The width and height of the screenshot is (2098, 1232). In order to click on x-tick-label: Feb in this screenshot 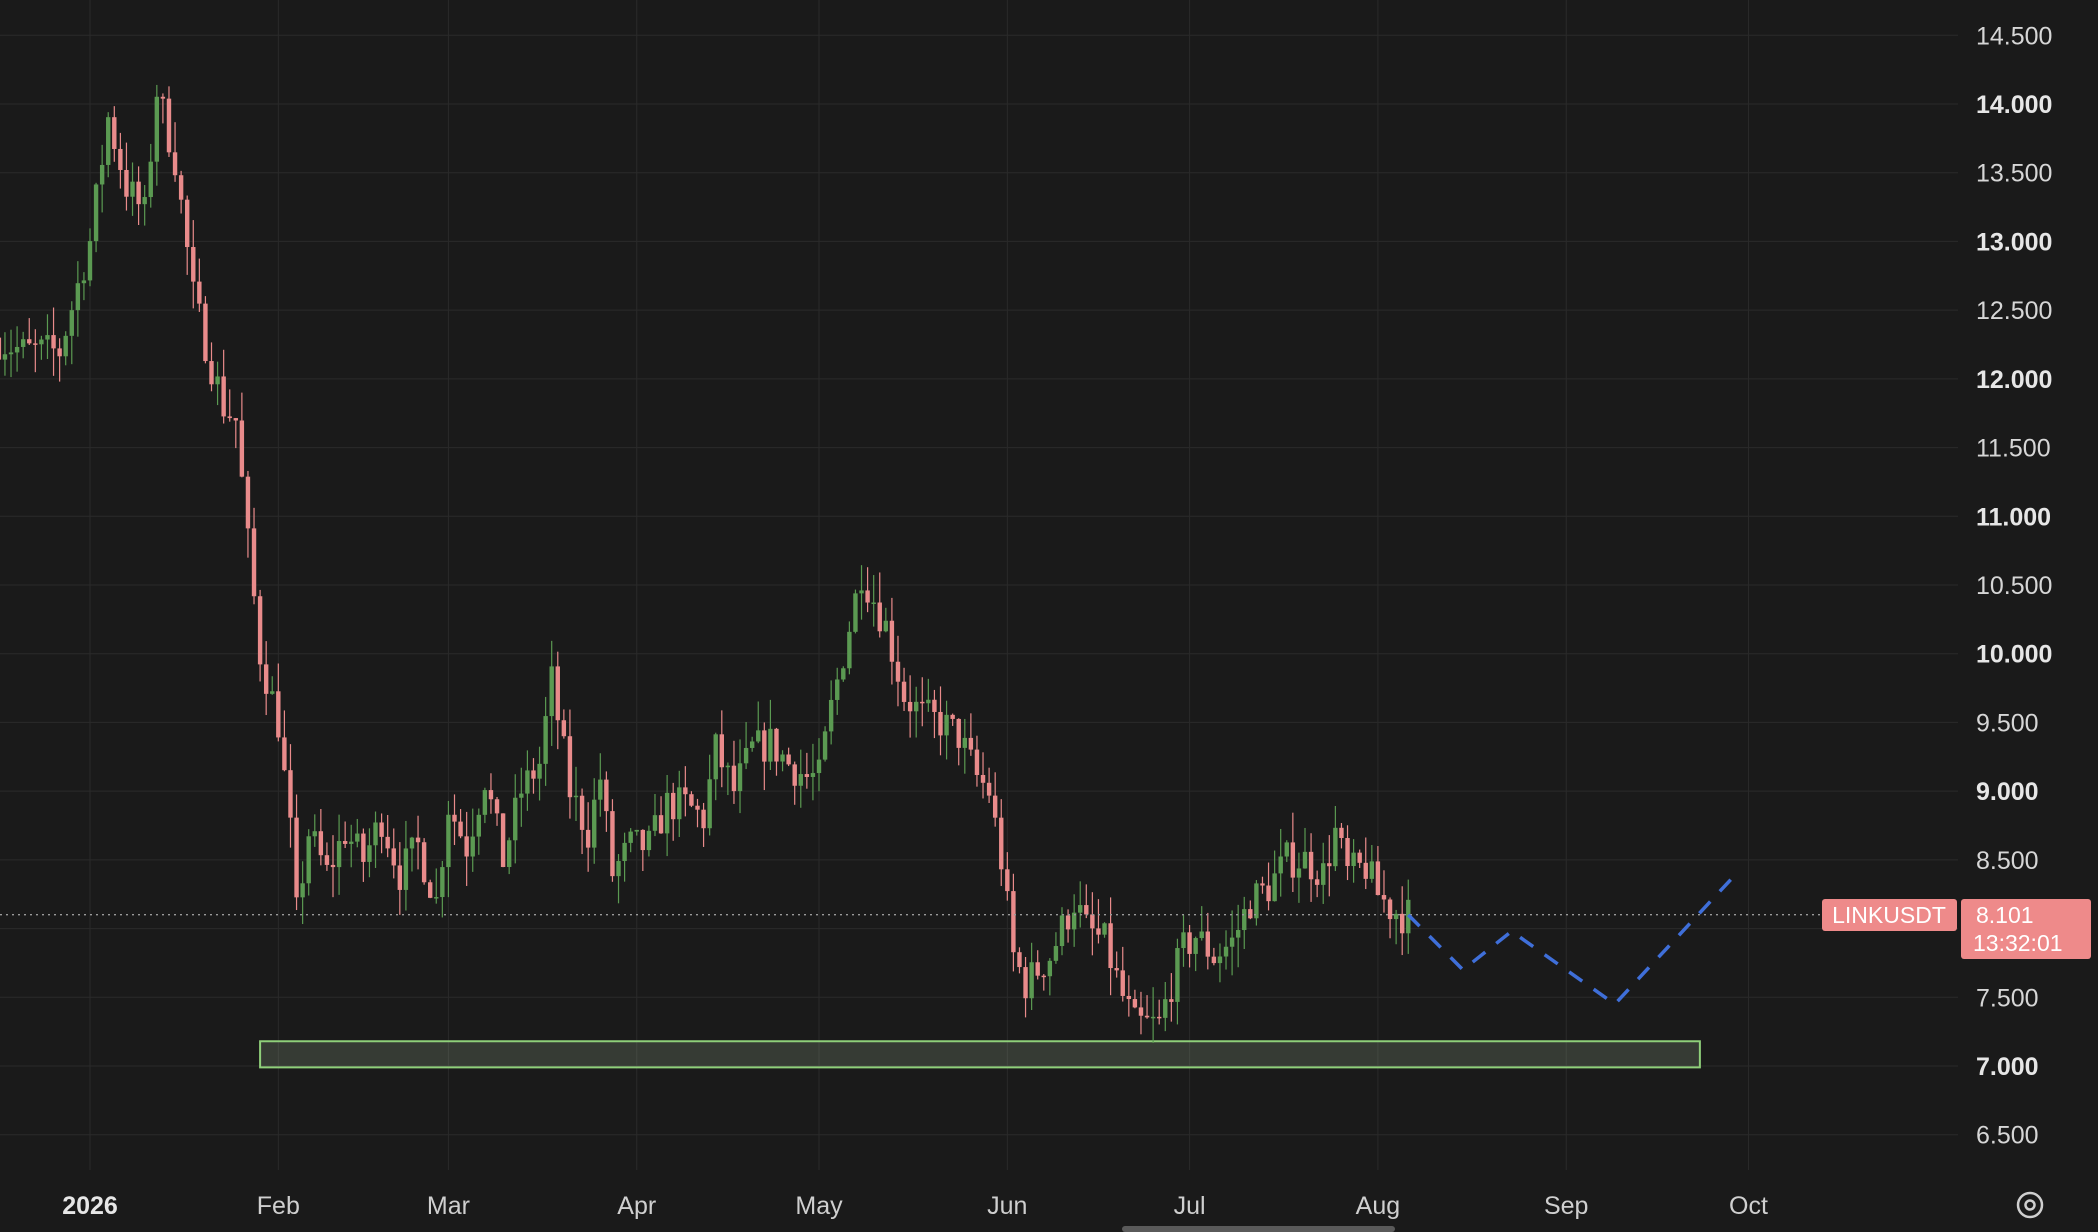, I will do `click(278, 1206)`.